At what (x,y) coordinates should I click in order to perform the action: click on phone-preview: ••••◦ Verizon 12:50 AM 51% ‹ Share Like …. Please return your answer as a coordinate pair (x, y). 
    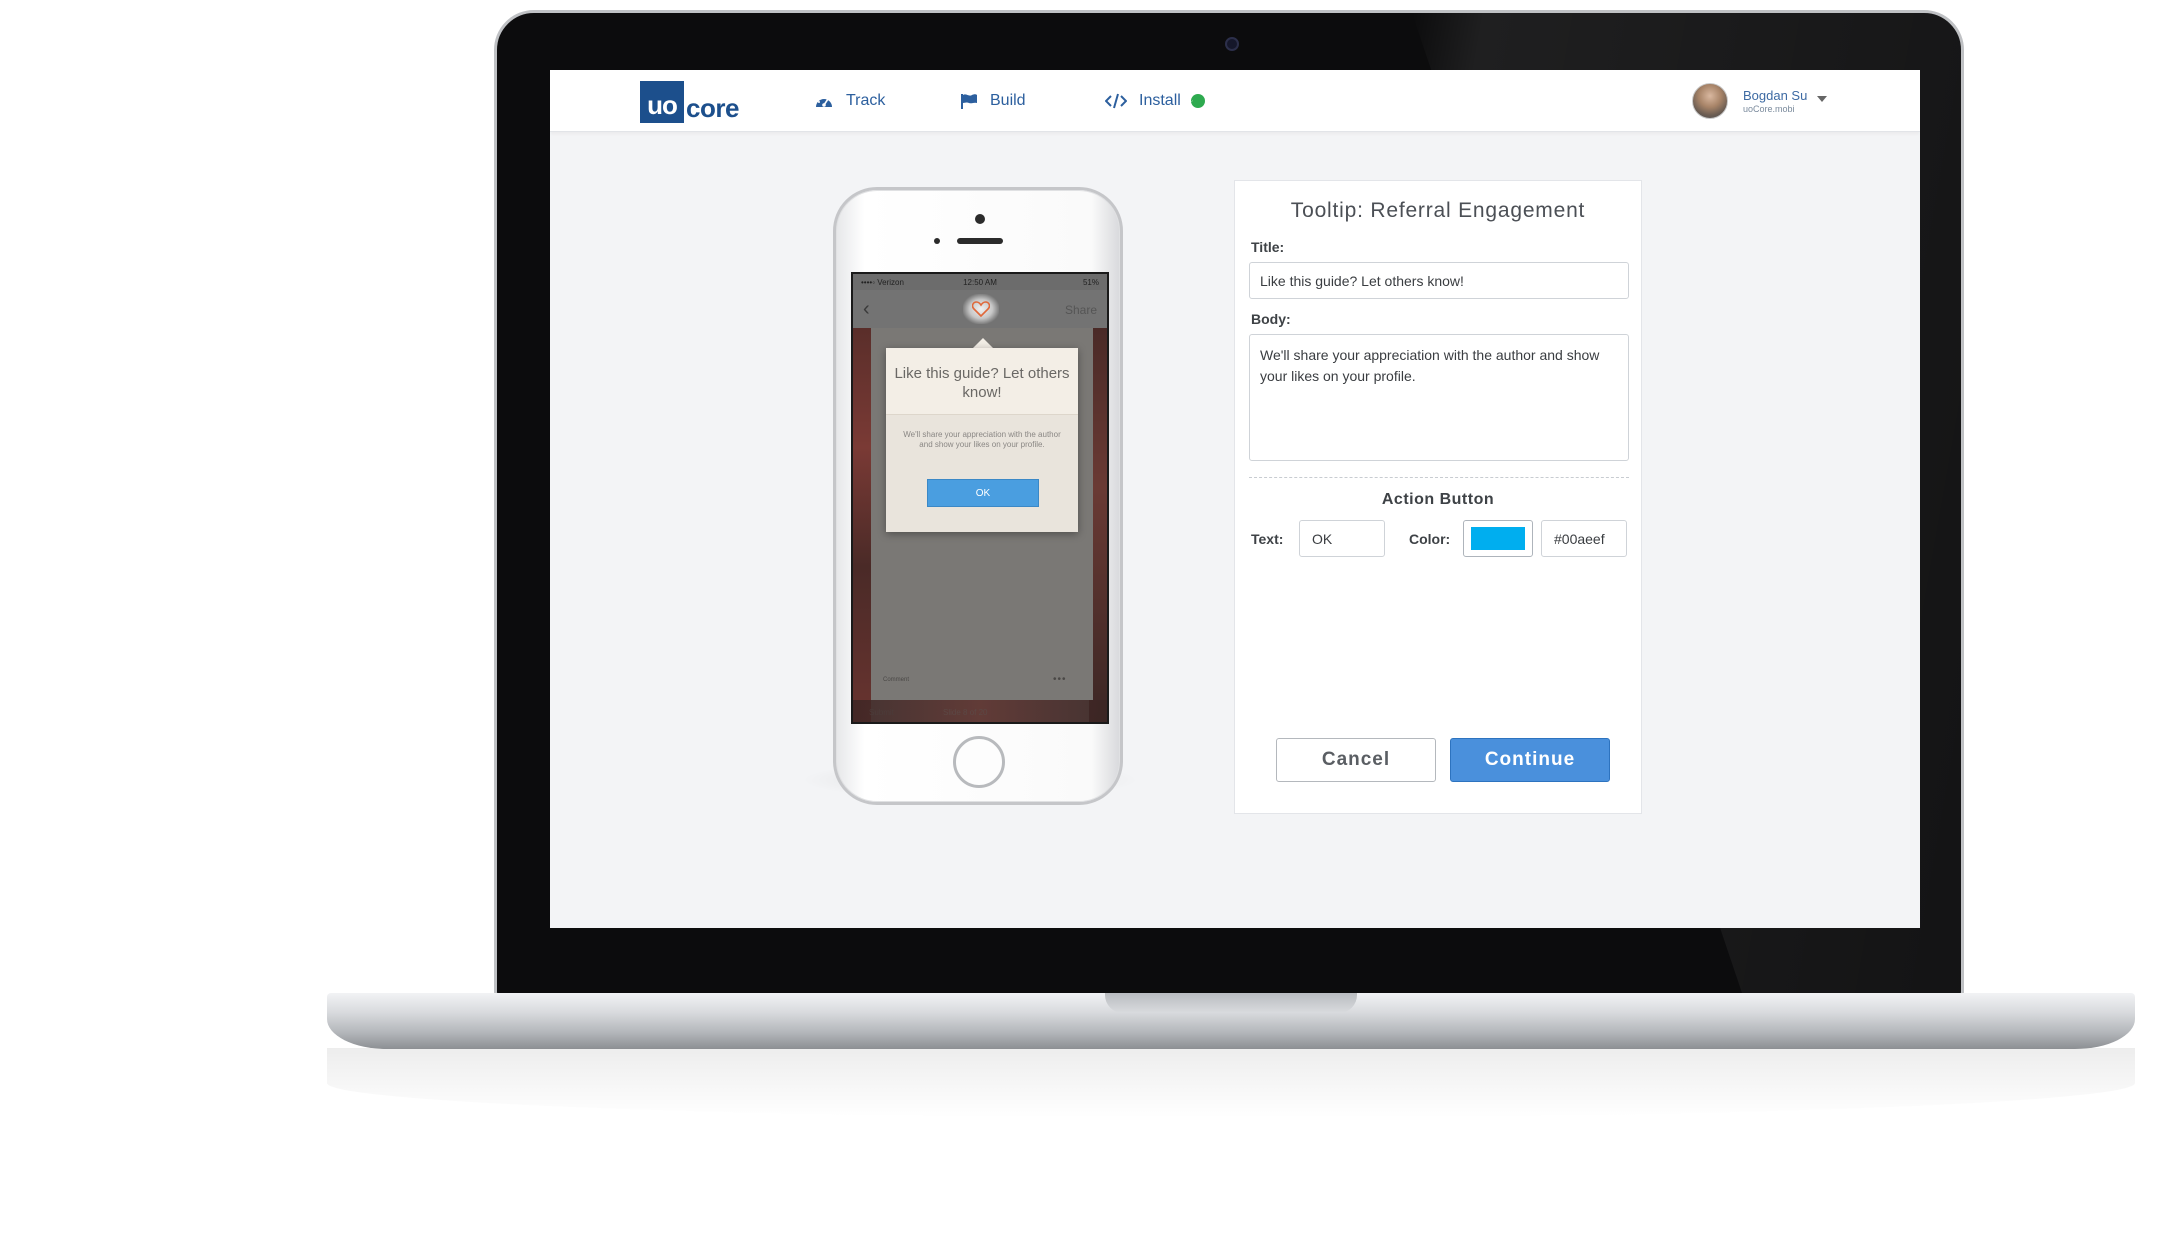
    Looking at the image, I should click on (978, 496).